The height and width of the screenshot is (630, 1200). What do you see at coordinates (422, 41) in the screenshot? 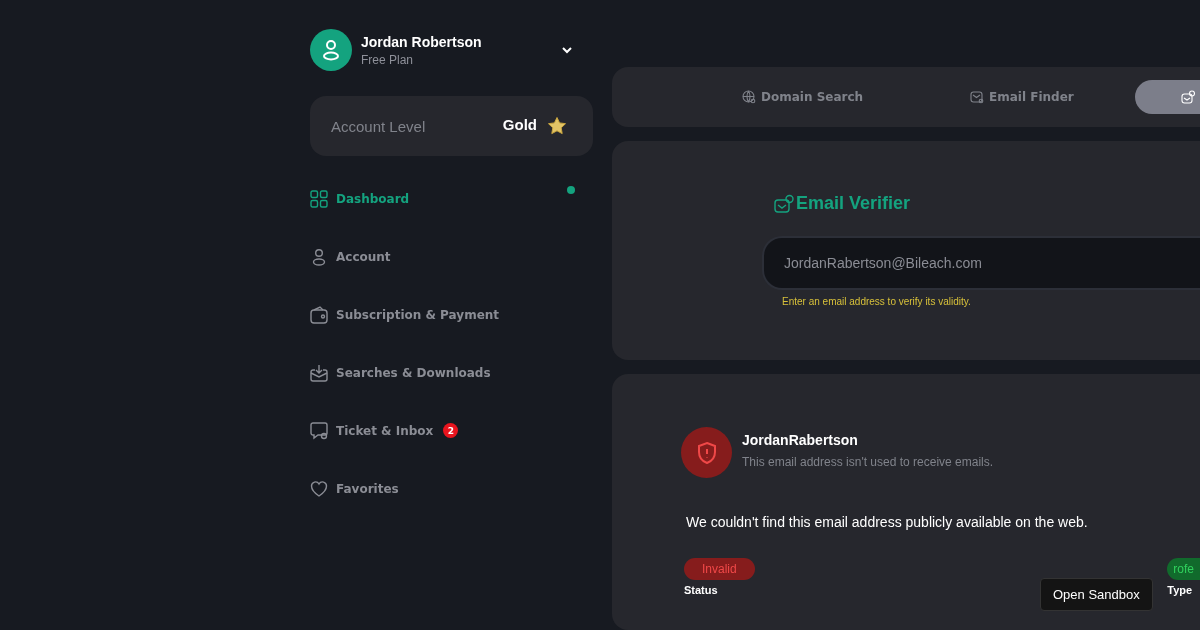
I see `user-name: Jordan Robertson` at bounding box center [422, 41].